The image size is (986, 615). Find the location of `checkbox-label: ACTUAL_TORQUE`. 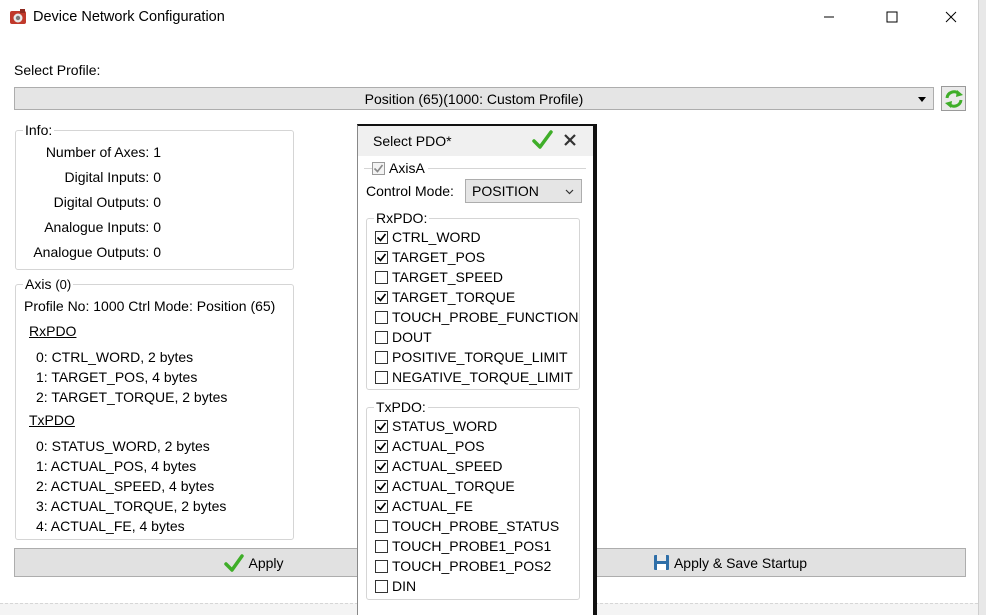

checkbox-label: ACTUAL_TORQUE is located at coordinates (453, 486).